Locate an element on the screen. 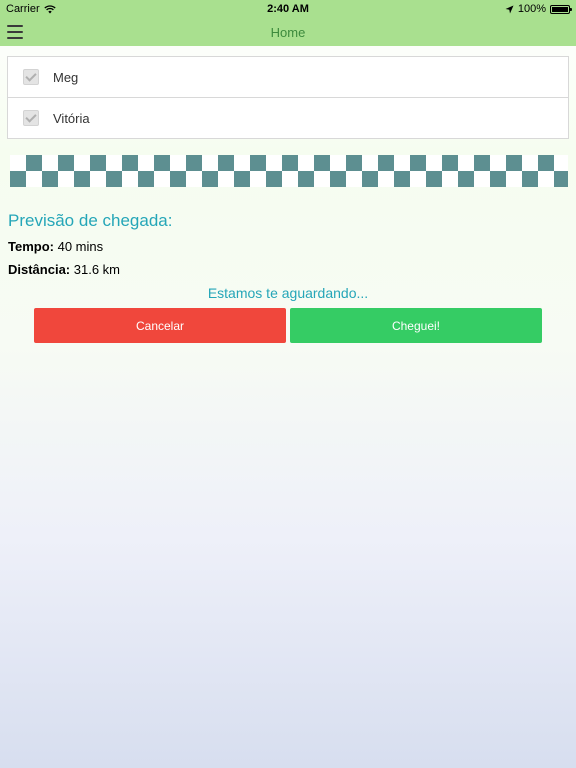 This screenshot has height=768, width=576. time-label: Tempo: is located at coordinates (31, 246).